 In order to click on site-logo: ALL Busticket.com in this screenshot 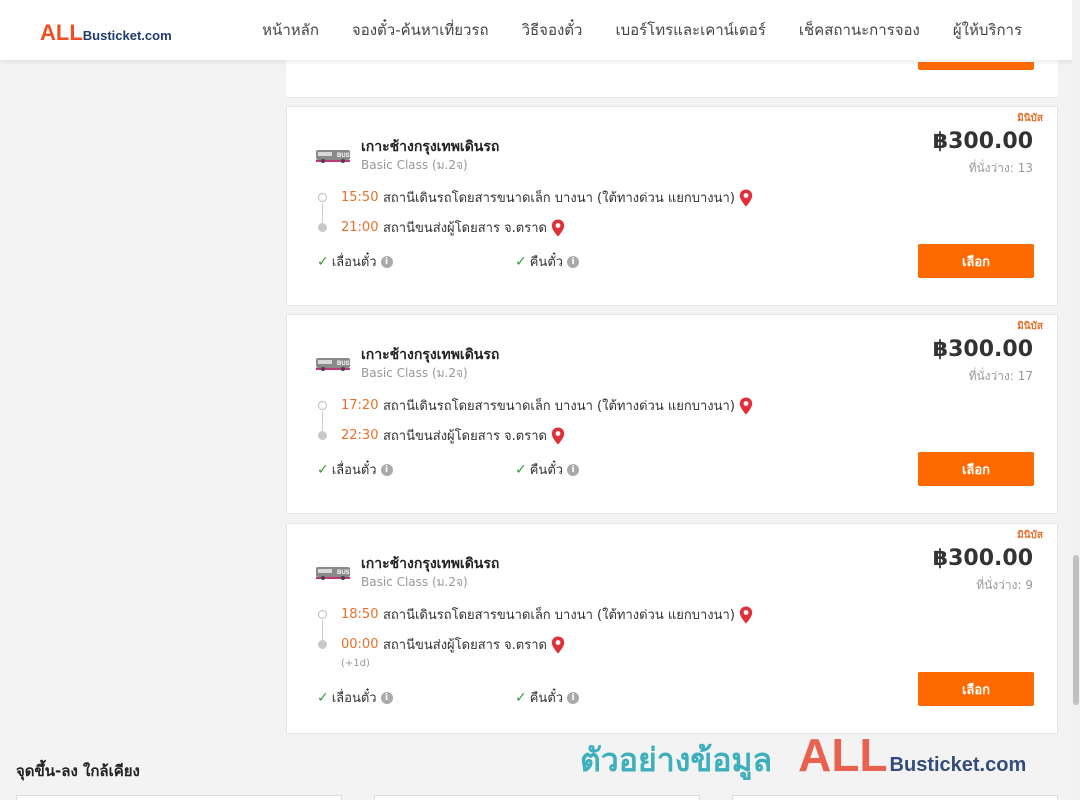, I will do `click(106, 33)`.